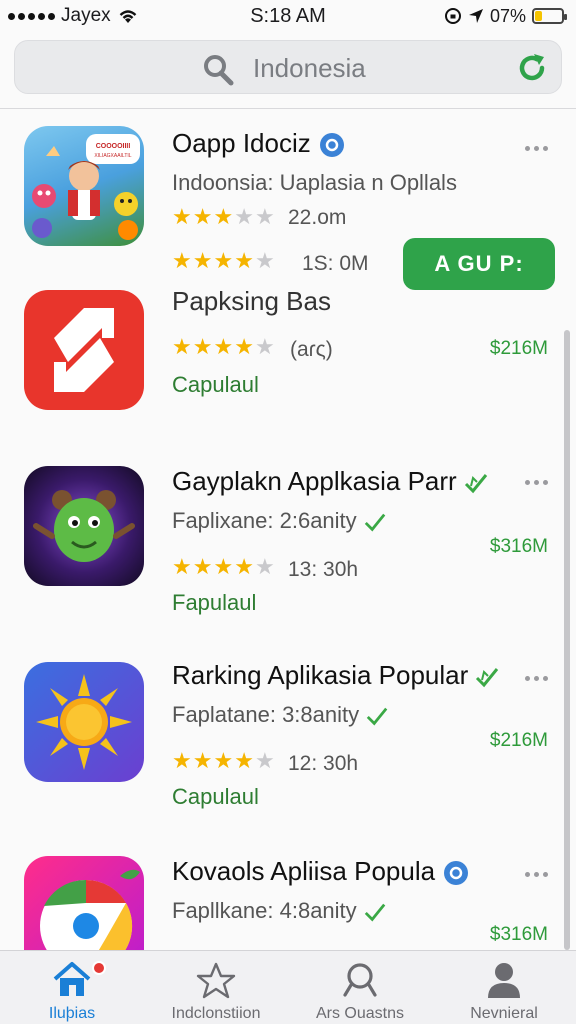 This screenshot has height=1024, width=576. What do you see at coordinates (279, 911) in the screenshot?
I see `app-subtitle: Fapllkane: 4:8anity` at bounding box center [279, 911].